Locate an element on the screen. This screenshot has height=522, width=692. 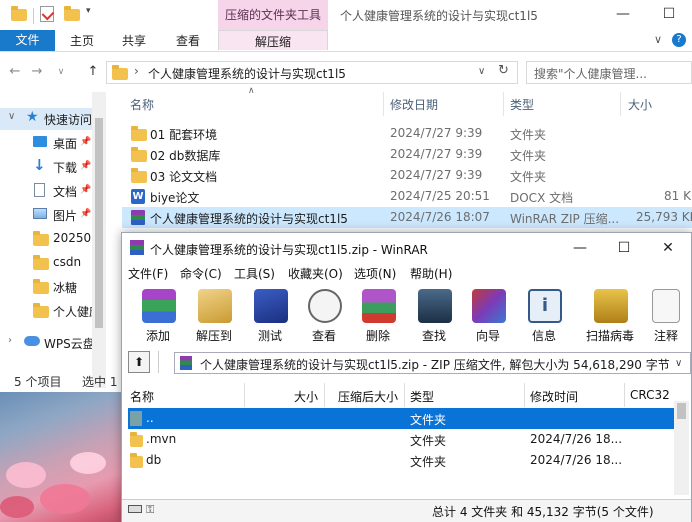
customize-dropdown-icon: ▾ is located at coordinates (88, 11).